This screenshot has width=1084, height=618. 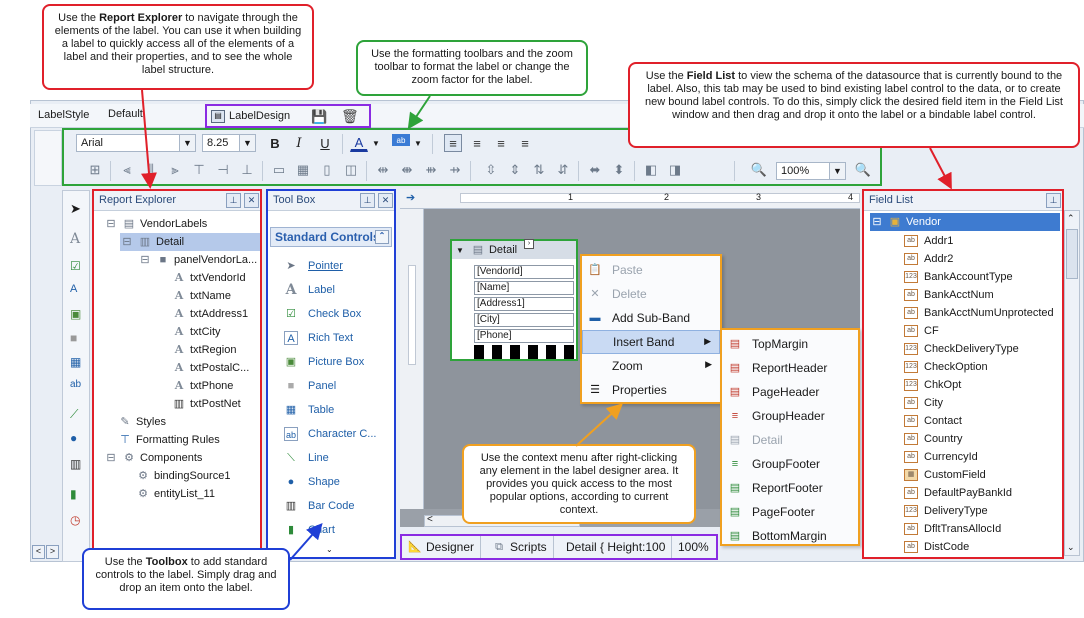 I want to click on arrow-context-menu, so click(x=599, y=425).